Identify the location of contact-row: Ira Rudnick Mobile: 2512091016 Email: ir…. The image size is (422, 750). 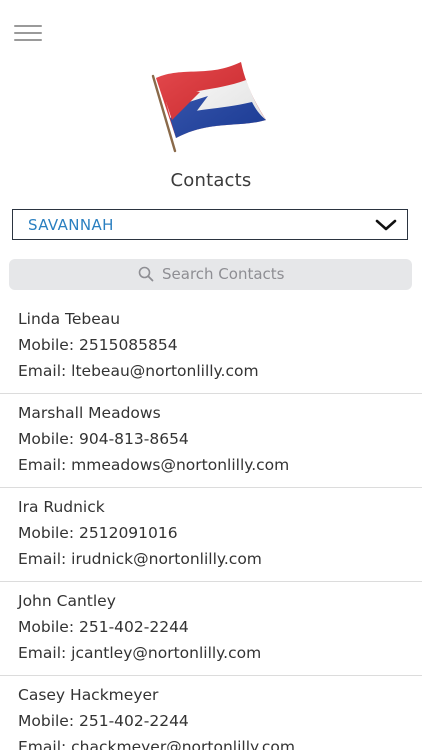
(211, 535).